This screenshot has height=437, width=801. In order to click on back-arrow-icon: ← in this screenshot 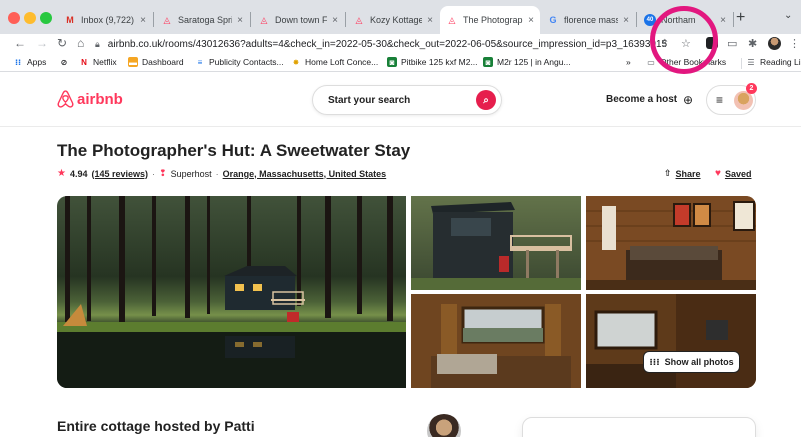, I will do `click(20, 43)`.